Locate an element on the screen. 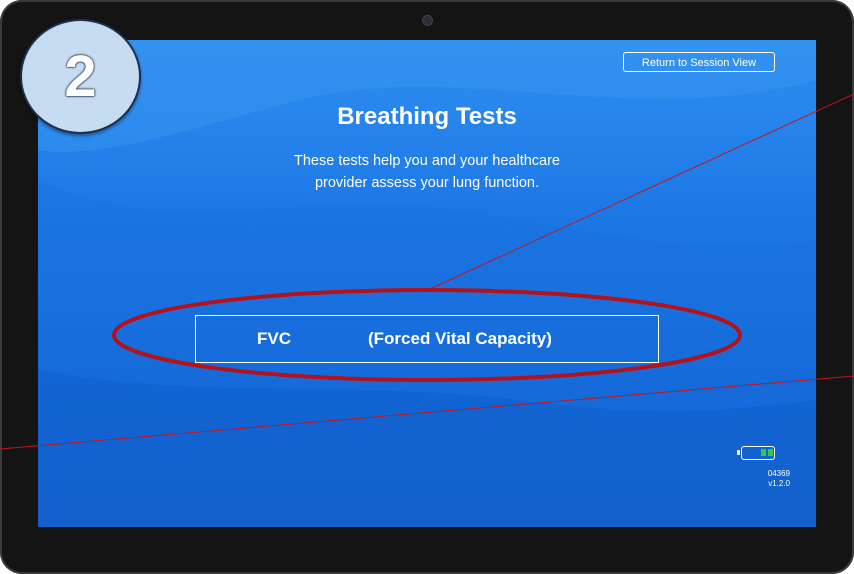 This screenshot has height=574, width=854. subtitle-line-1: These tests help you and your healthcare is located at coordinates (427, 161).